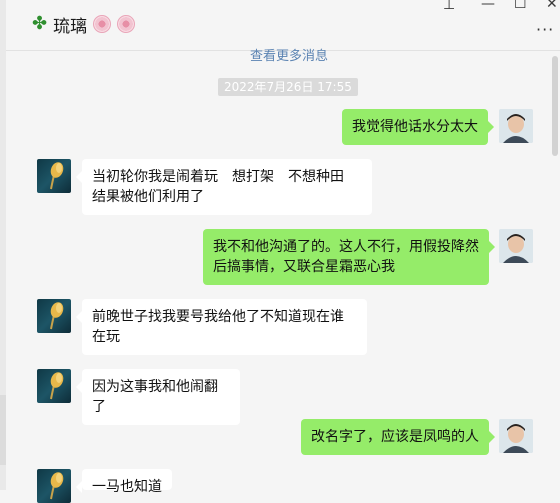 This screenshot has height=503, width=560. Describe the element at coordinates (552, 5) in the screenshot. I see `close-icon: ✕` at that location.